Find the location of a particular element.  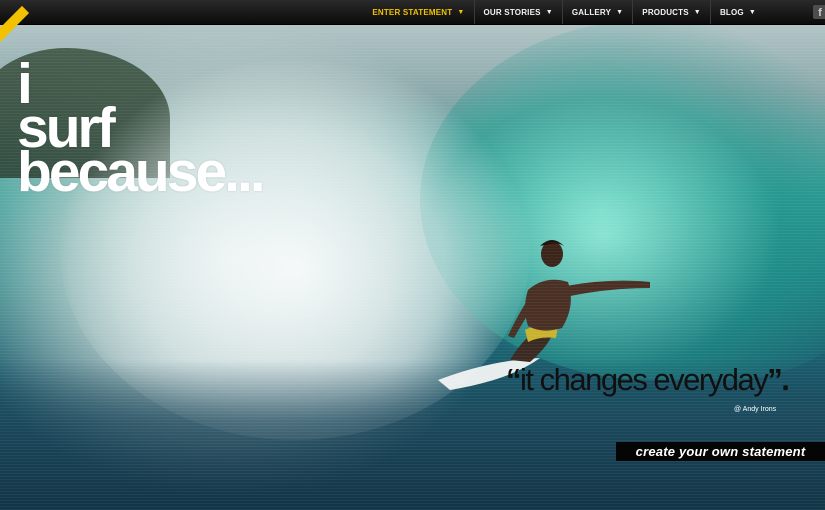

quote-close-mark: ”. is located at coordinates (778, 379).